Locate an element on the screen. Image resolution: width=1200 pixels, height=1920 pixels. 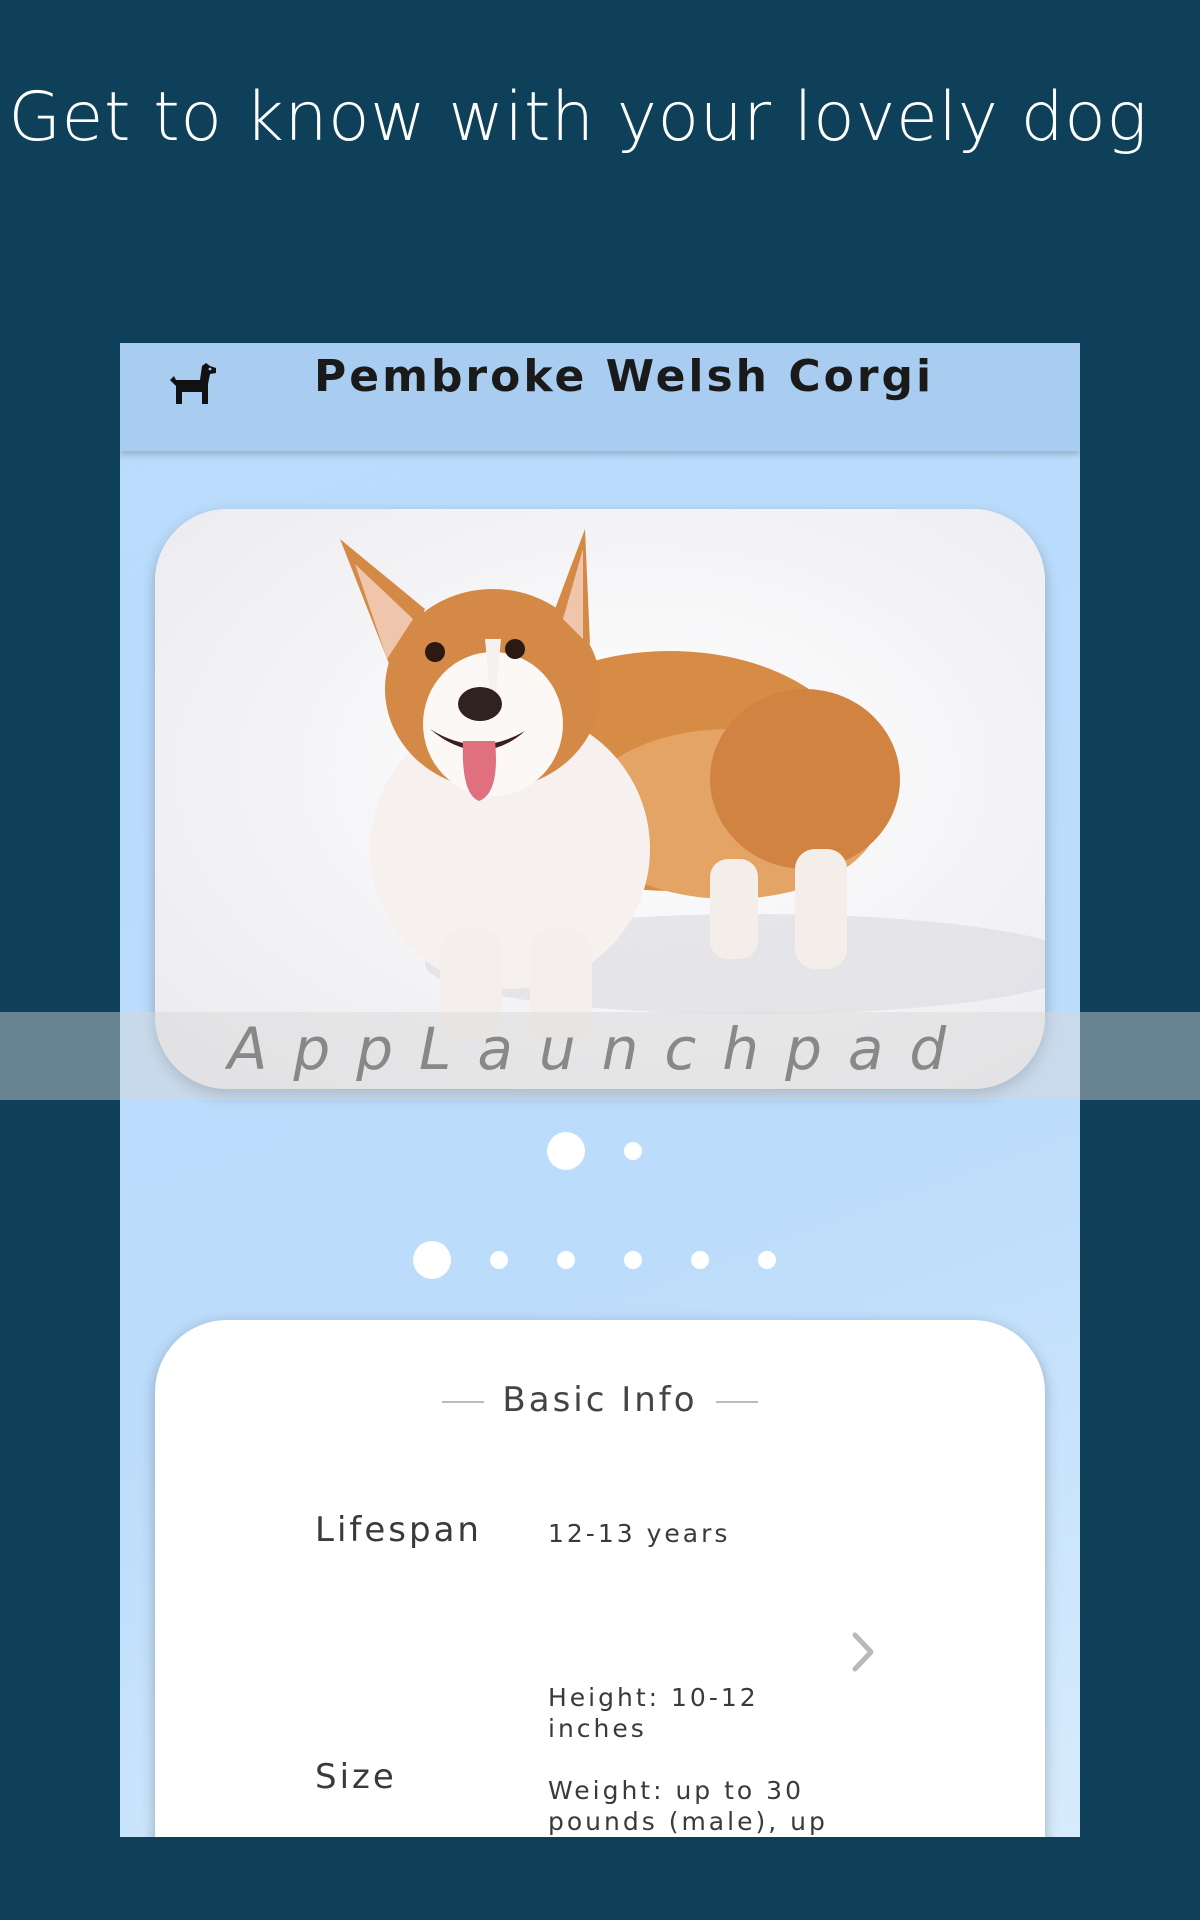
pager-dot-active is located at coordinates (432, 1260).